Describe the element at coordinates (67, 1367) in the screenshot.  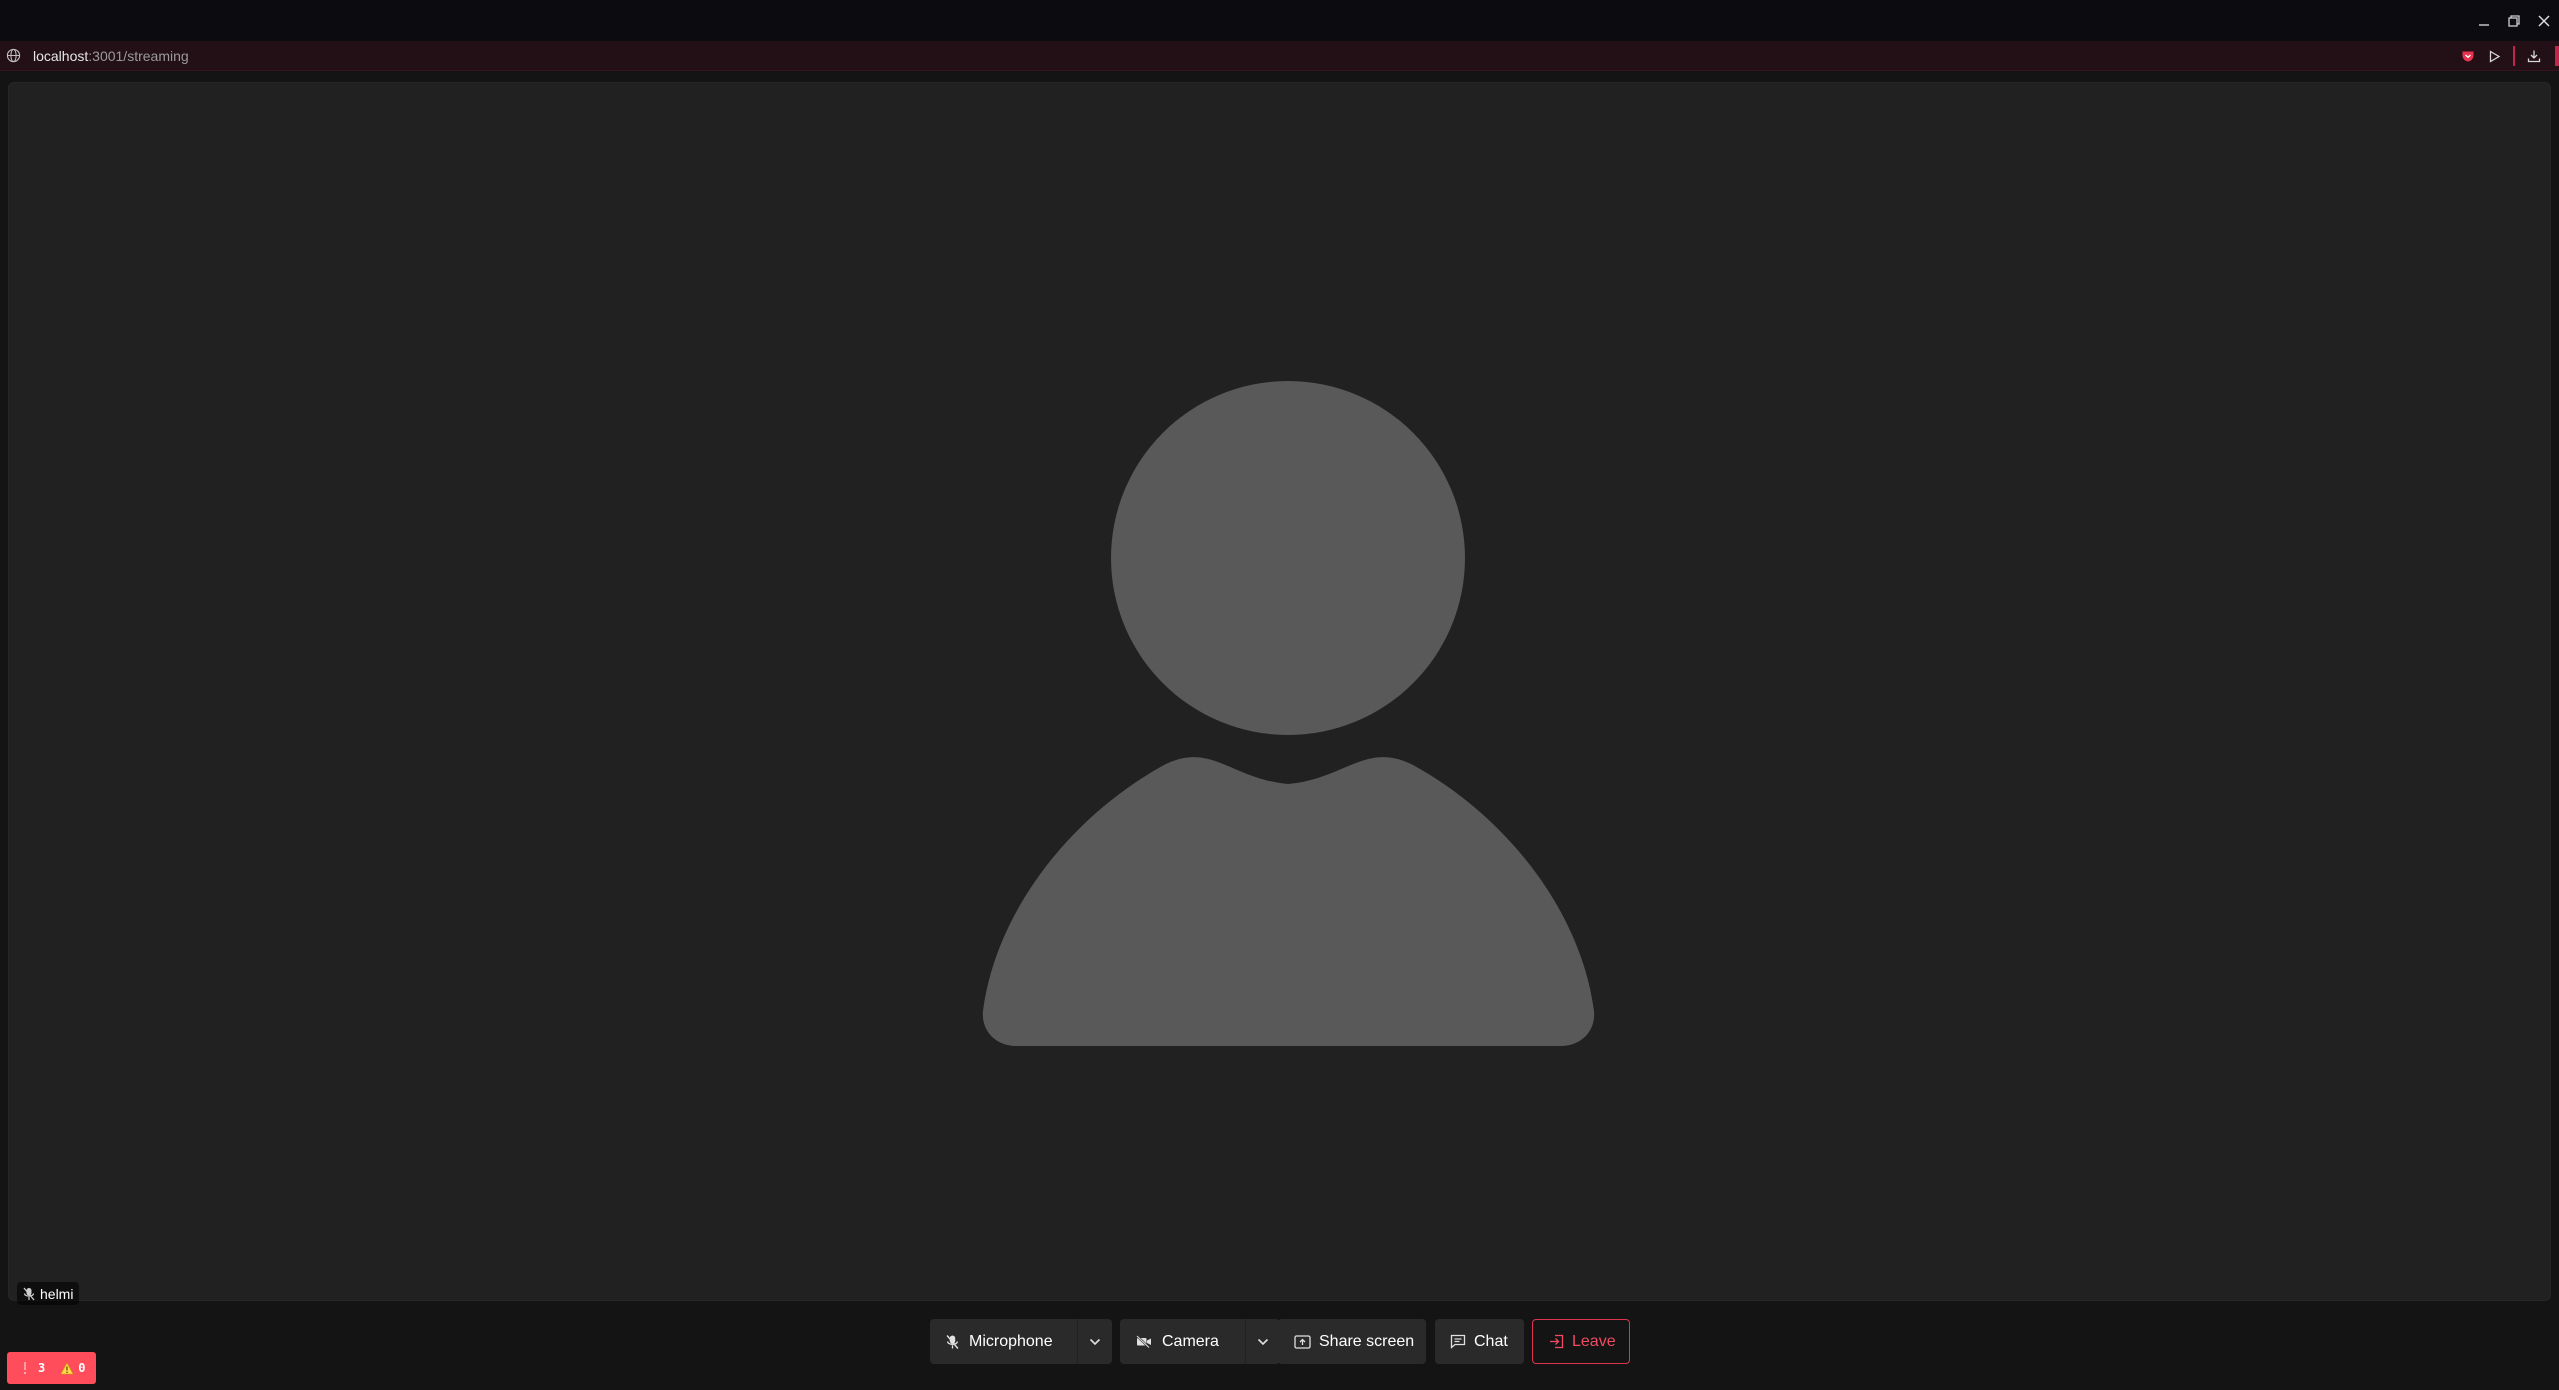
I see `warning-icon` at that location.